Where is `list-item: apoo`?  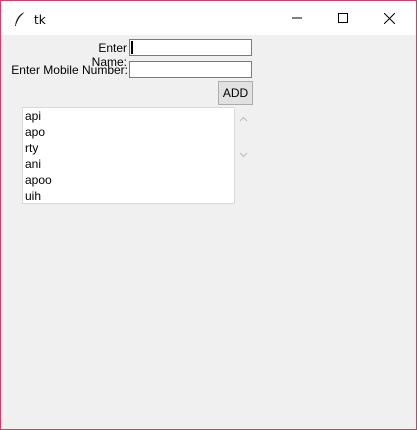
list-item: apoo is located at coordinates (128, 180).